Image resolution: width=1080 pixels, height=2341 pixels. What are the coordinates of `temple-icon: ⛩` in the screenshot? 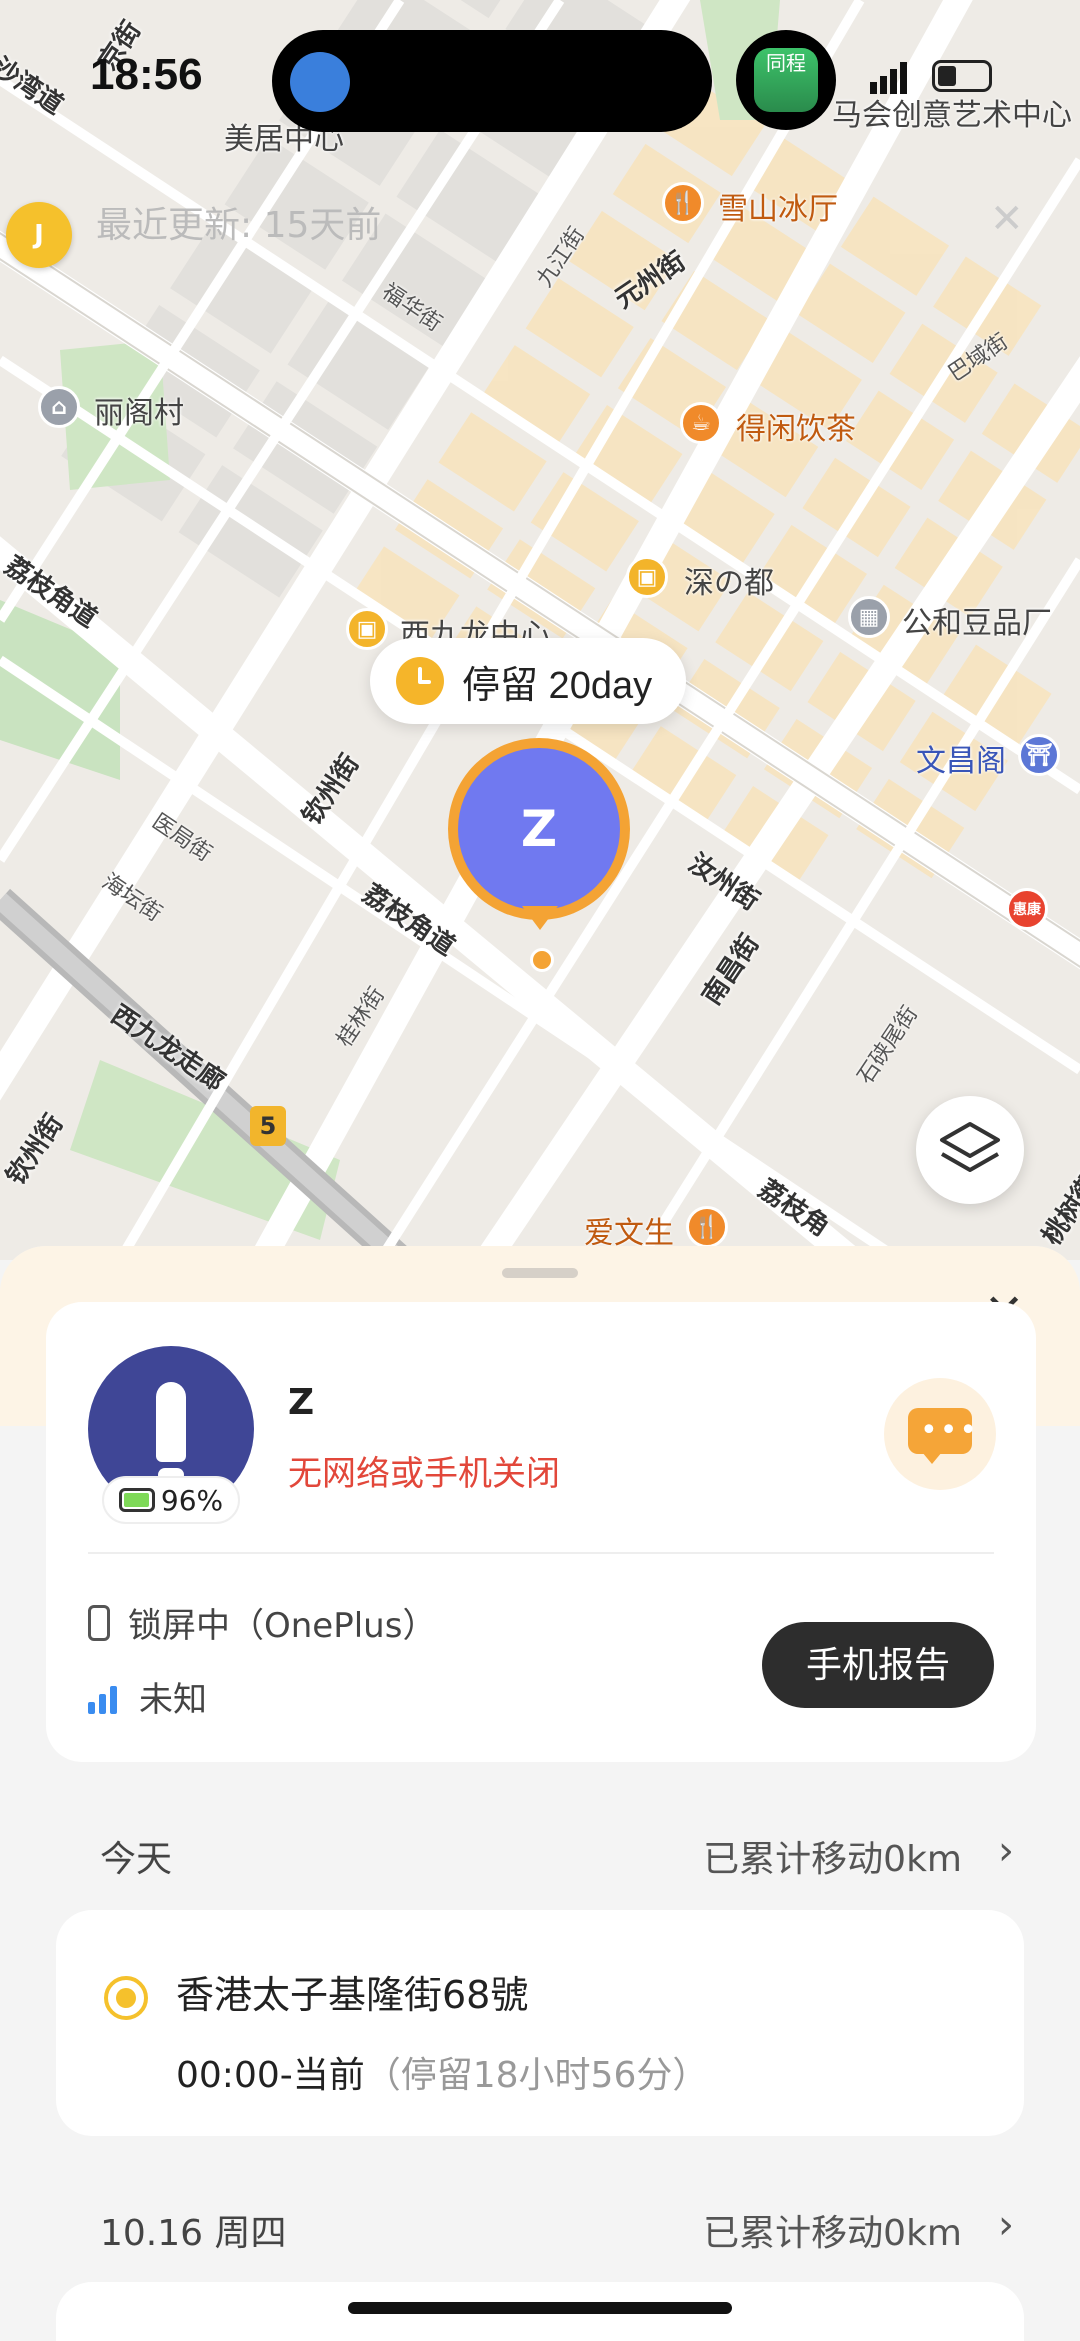 It's located at (1039, 755).